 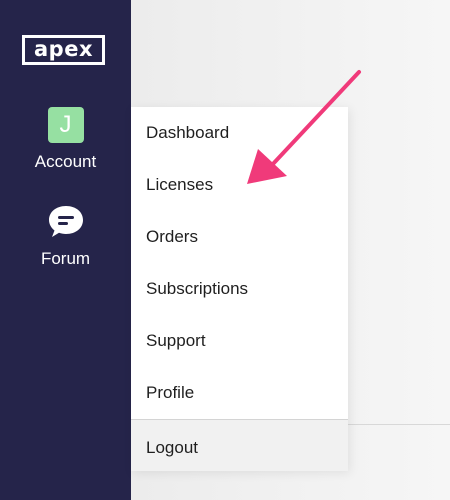 What do you see at coordinates (65, 258) in the screenshot?
I see `sidebar-item-label: Forum` at bounding box center [65, 258].